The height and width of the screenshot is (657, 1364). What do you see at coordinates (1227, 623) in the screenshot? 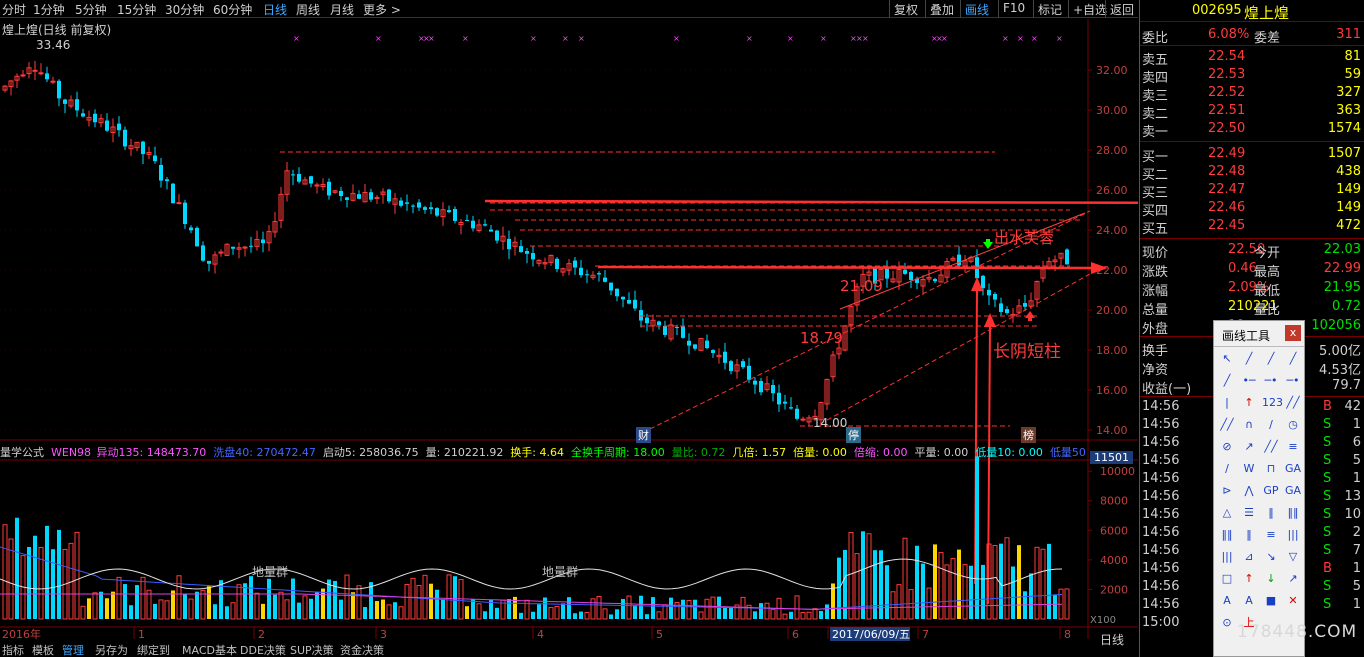
I see `draw-tool-48-icon: ⊙` at bounding box center [1227, 623].